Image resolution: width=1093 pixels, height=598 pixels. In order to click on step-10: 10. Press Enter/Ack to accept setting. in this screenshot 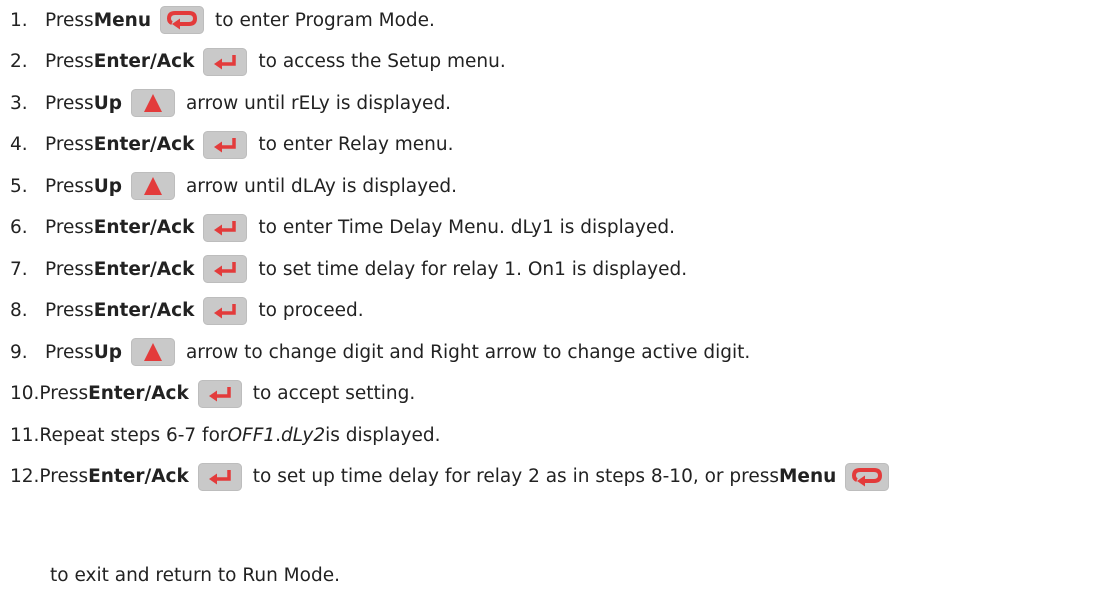, I will do `click(212, 394)`.